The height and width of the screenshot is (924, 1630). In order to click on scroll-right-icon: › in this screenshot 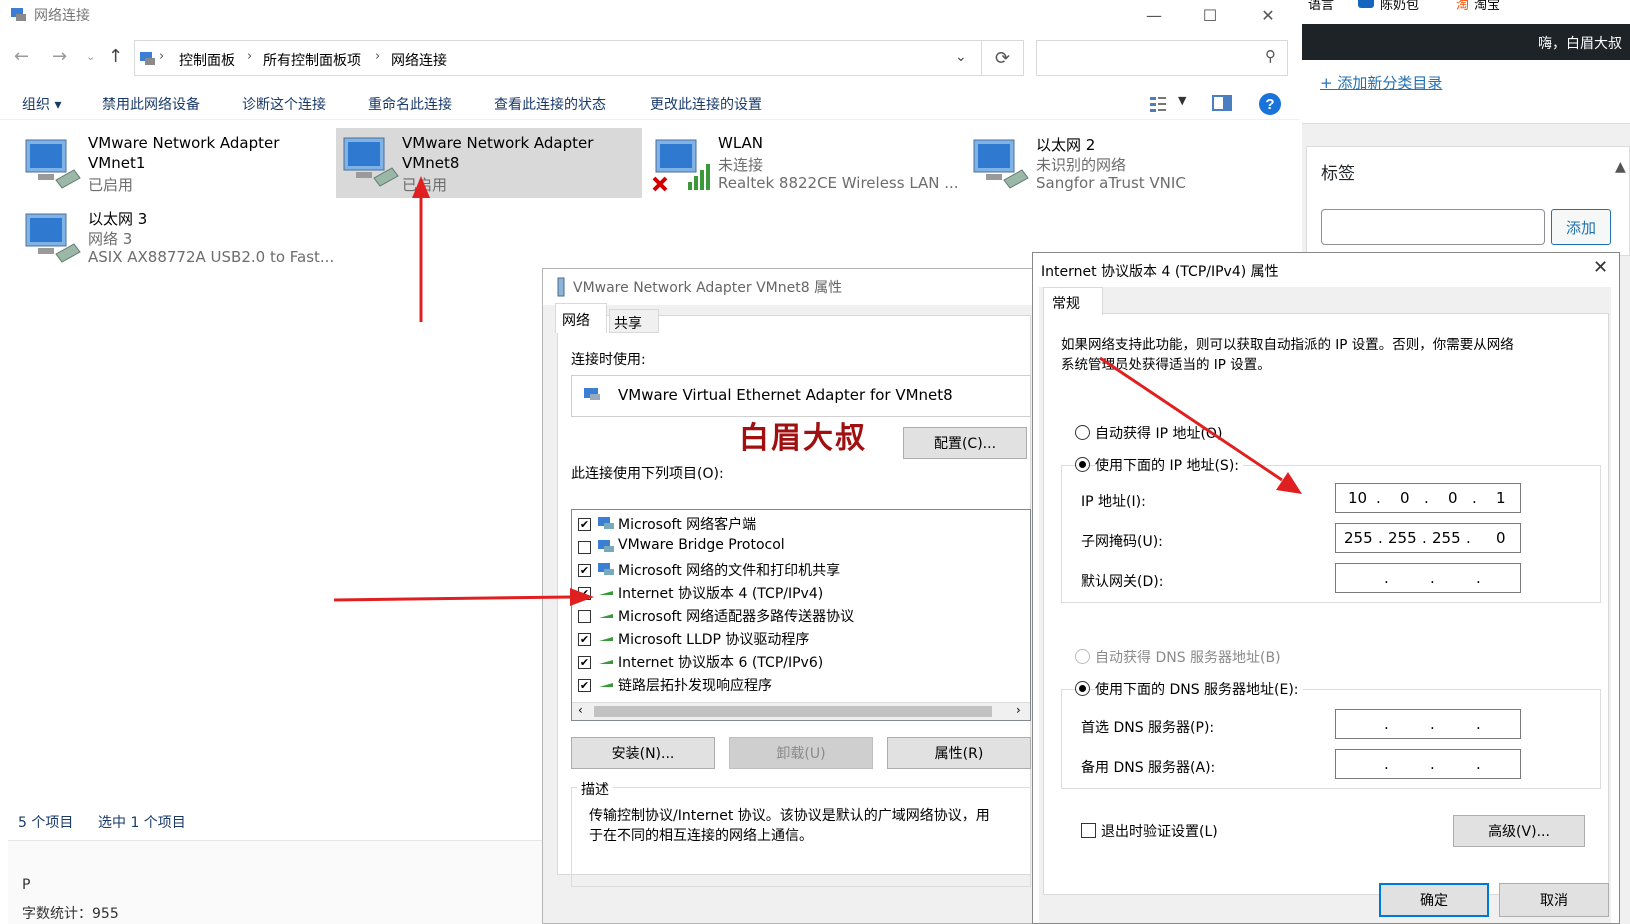, I will do `click(1018, 710)`.